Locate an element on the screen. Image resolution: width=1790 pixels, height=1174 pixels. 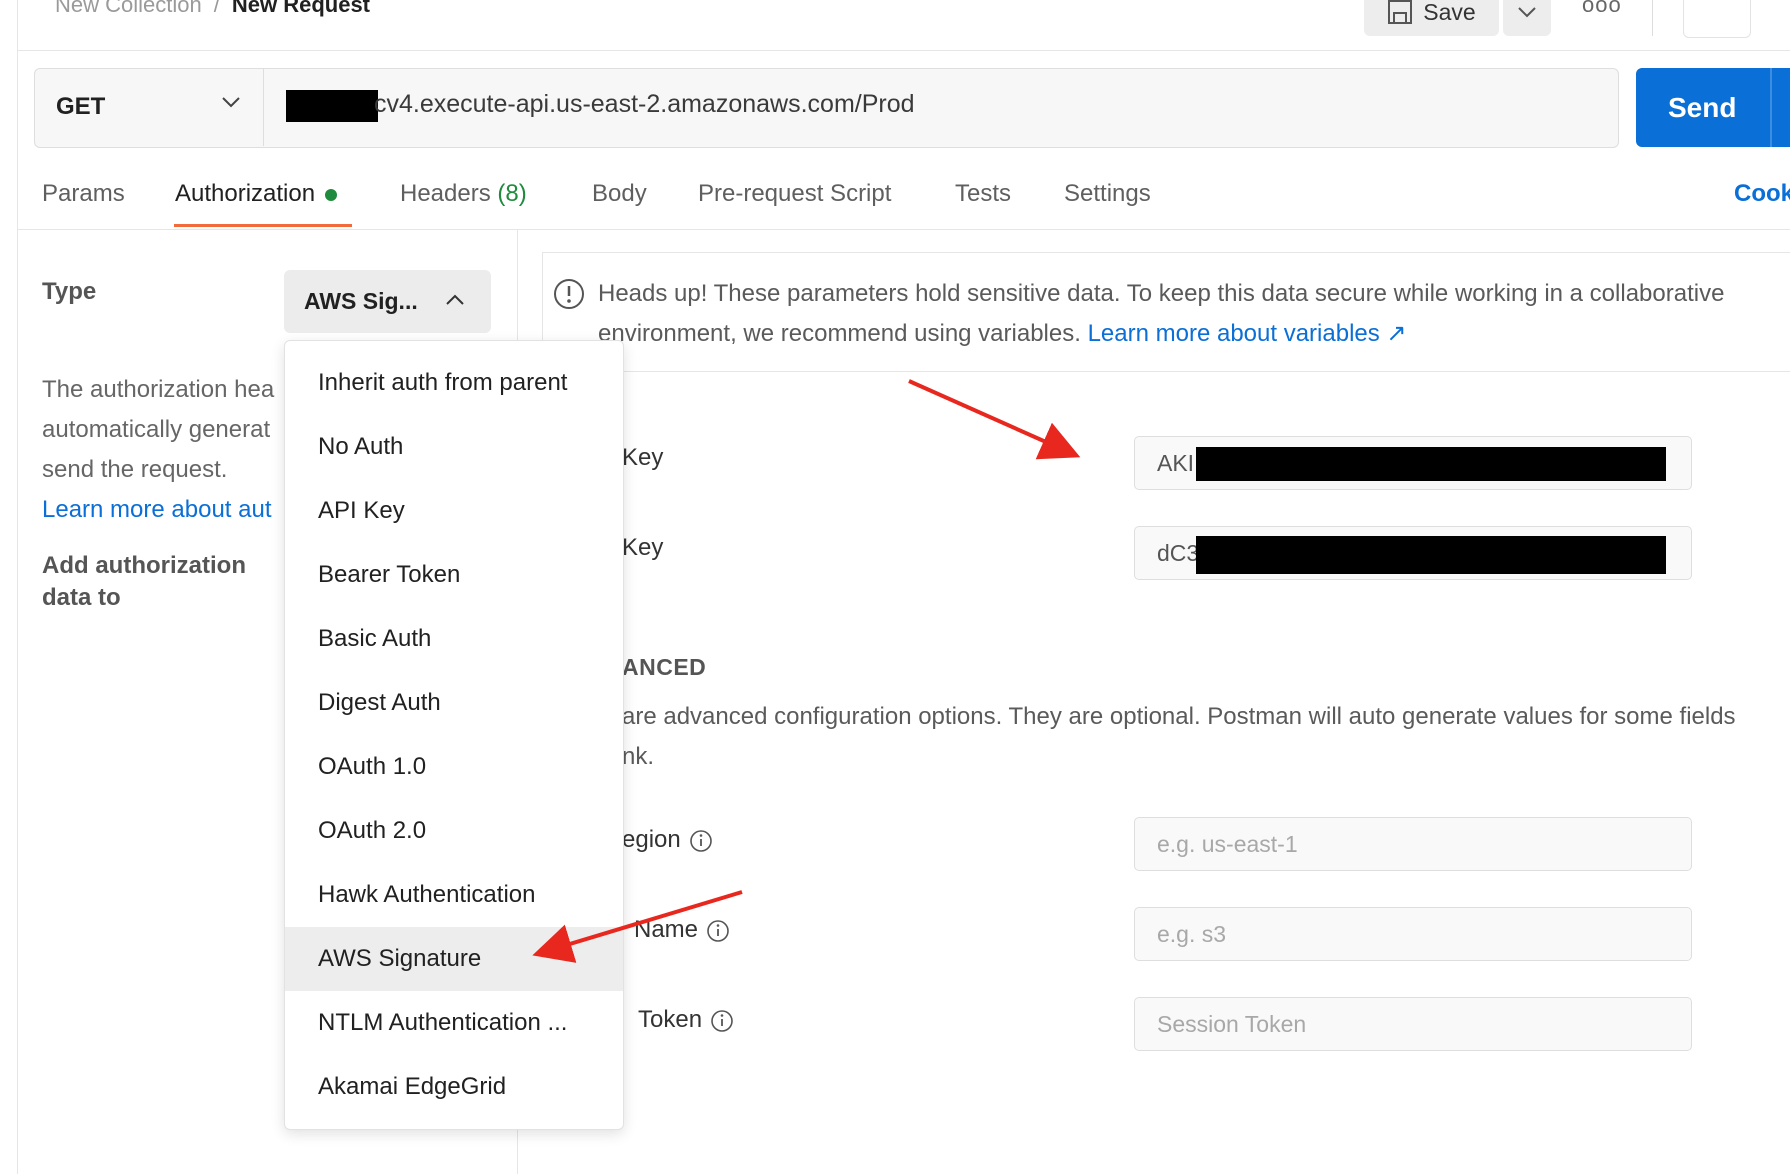
save-button: Save is located at coordinates (1431, 18).